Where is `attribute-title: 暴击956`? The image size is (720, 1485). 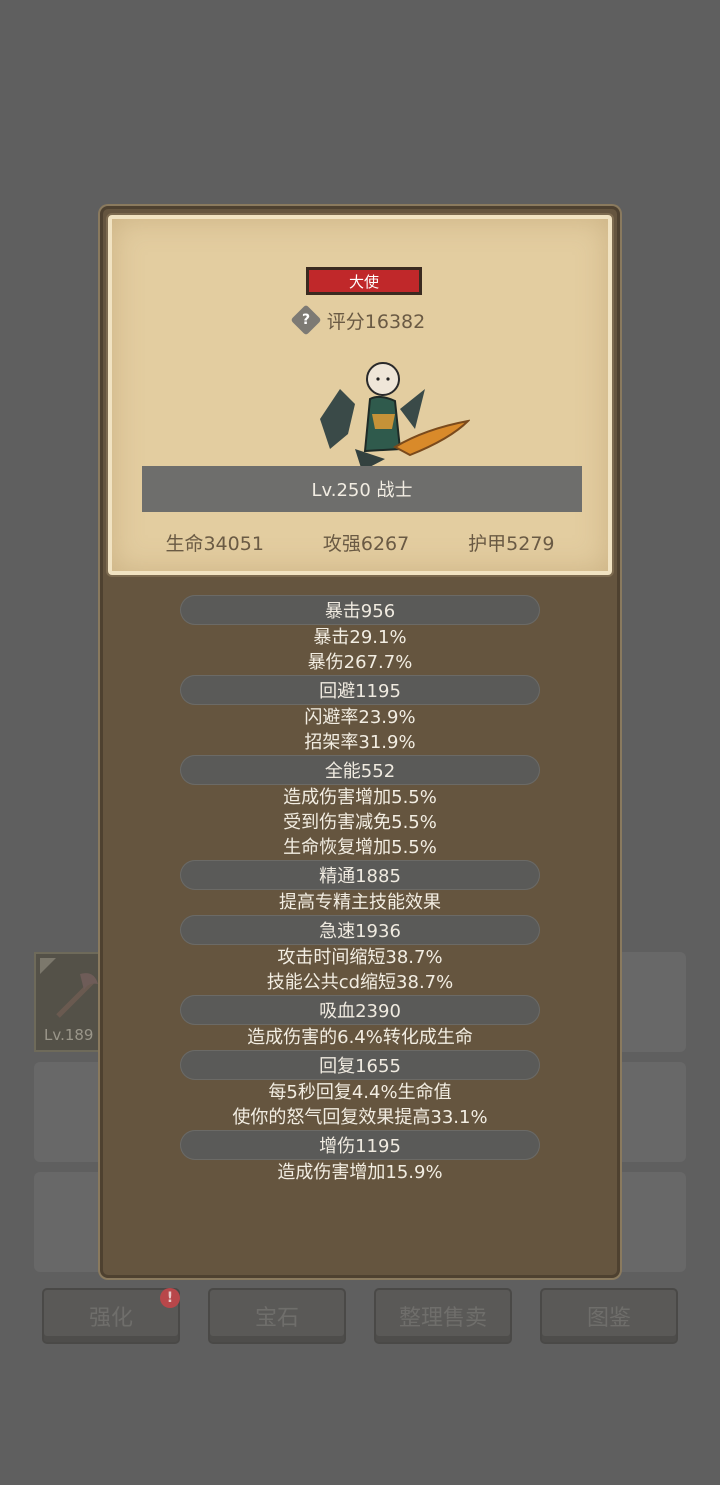 attribute-title: 暴击956 is located at coordinates (360, 610).